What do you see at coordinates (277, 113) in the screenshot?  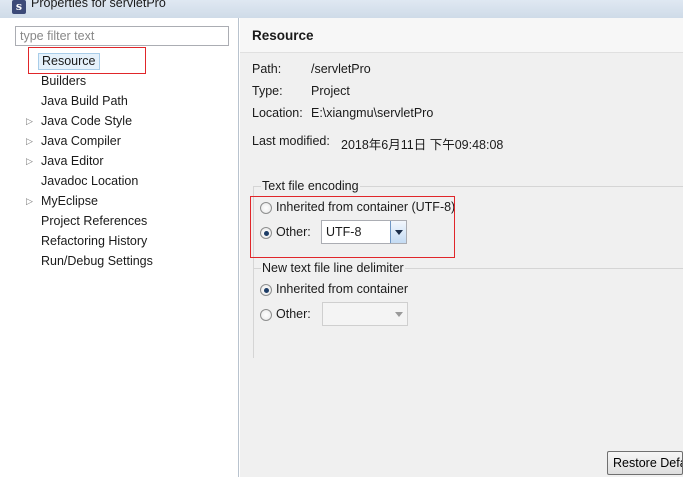 I see `location-label: Location:` at bounding box center [277, 113].